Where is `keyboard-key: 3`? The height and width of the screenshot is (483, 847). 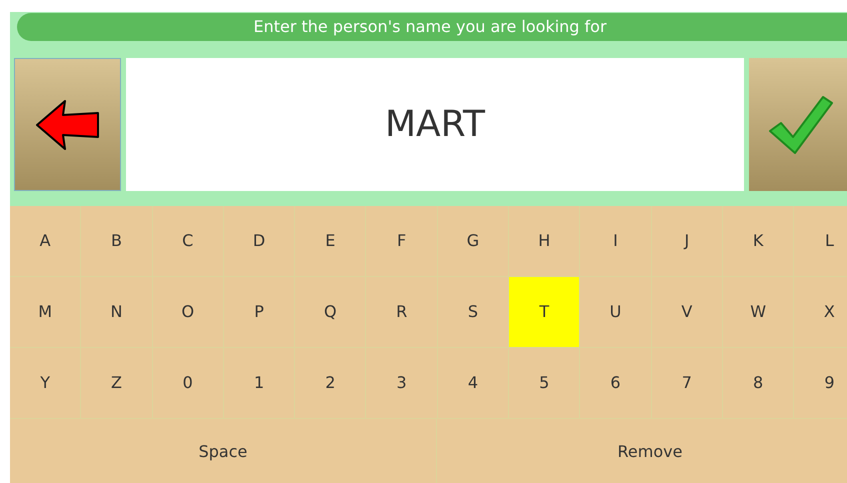 keyboard-key: 3 is located at coordinates (402, 383).